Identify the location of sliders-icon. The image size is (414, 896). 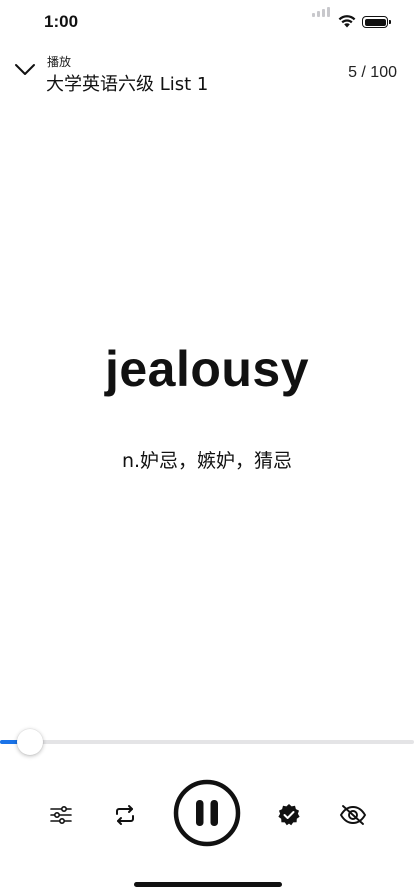
(61, 815).